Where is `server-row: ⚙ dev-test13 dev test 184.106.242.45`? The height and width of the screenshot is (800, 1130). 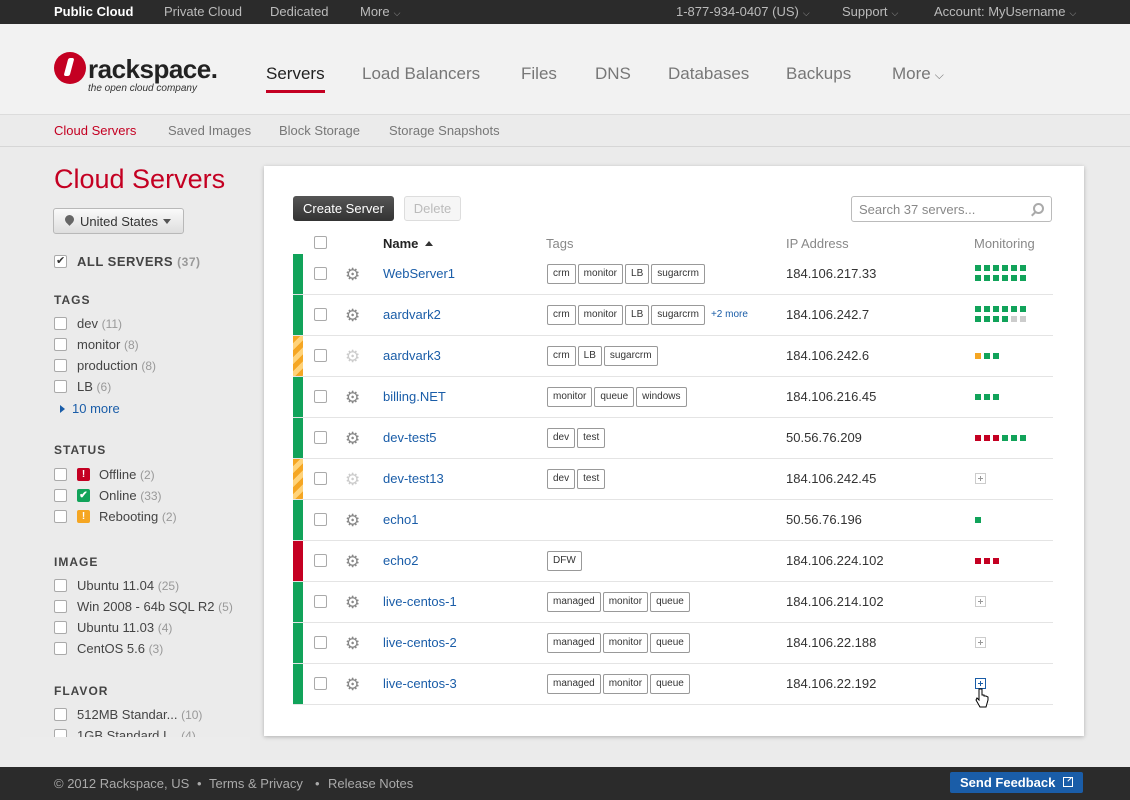
server-row: ⚙ dev-test13 dev test 184.106.242.45 is located at coordinates (673, 479).